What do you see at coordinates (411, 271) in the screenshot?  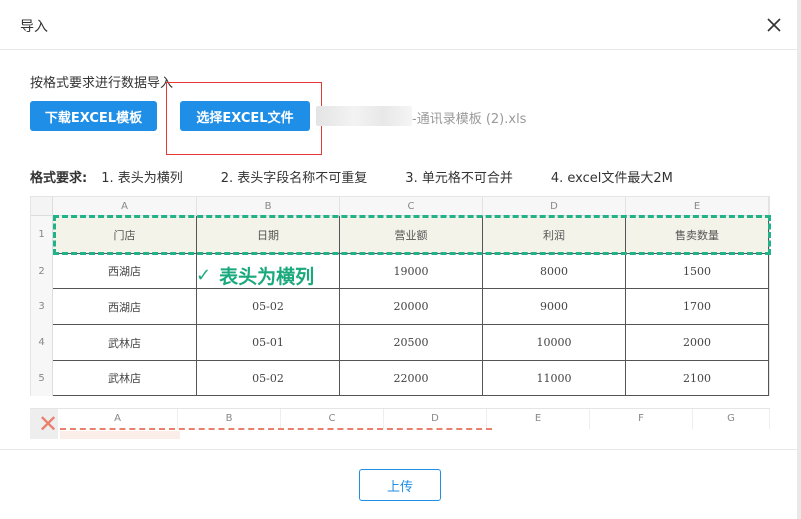 I see `table-cell: 19000` at bounding box center [411, 271].